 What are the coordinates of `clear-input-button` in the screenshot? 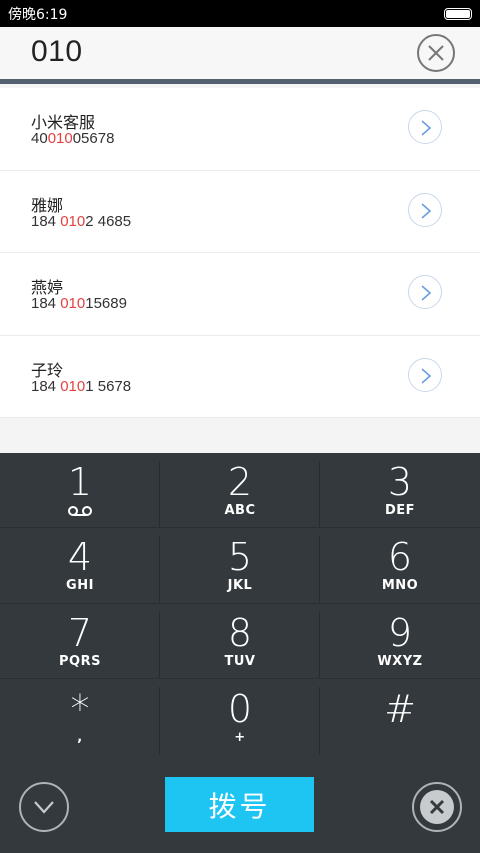 It's located at (436, 53).